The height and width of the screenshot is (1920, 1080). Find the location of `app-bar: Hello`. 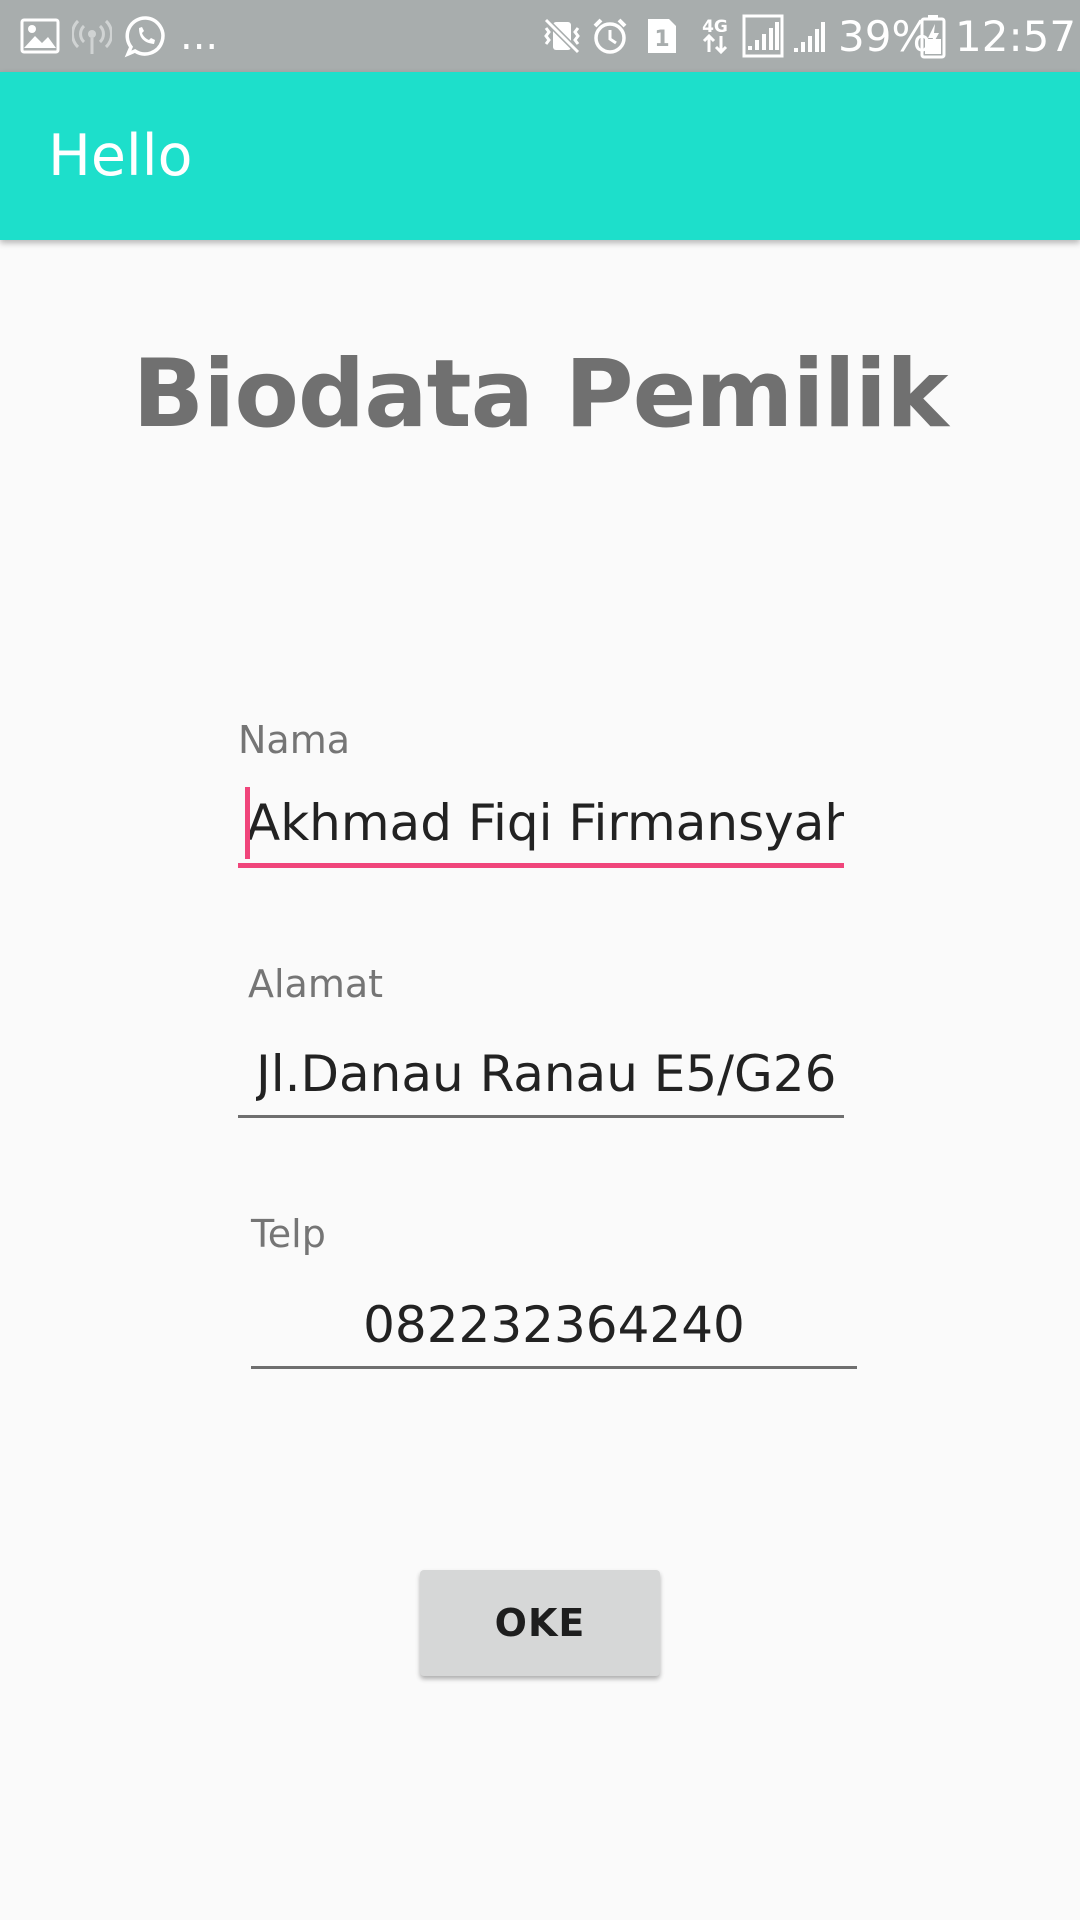

app-bar: Hello is located at coordinates (540, 156).